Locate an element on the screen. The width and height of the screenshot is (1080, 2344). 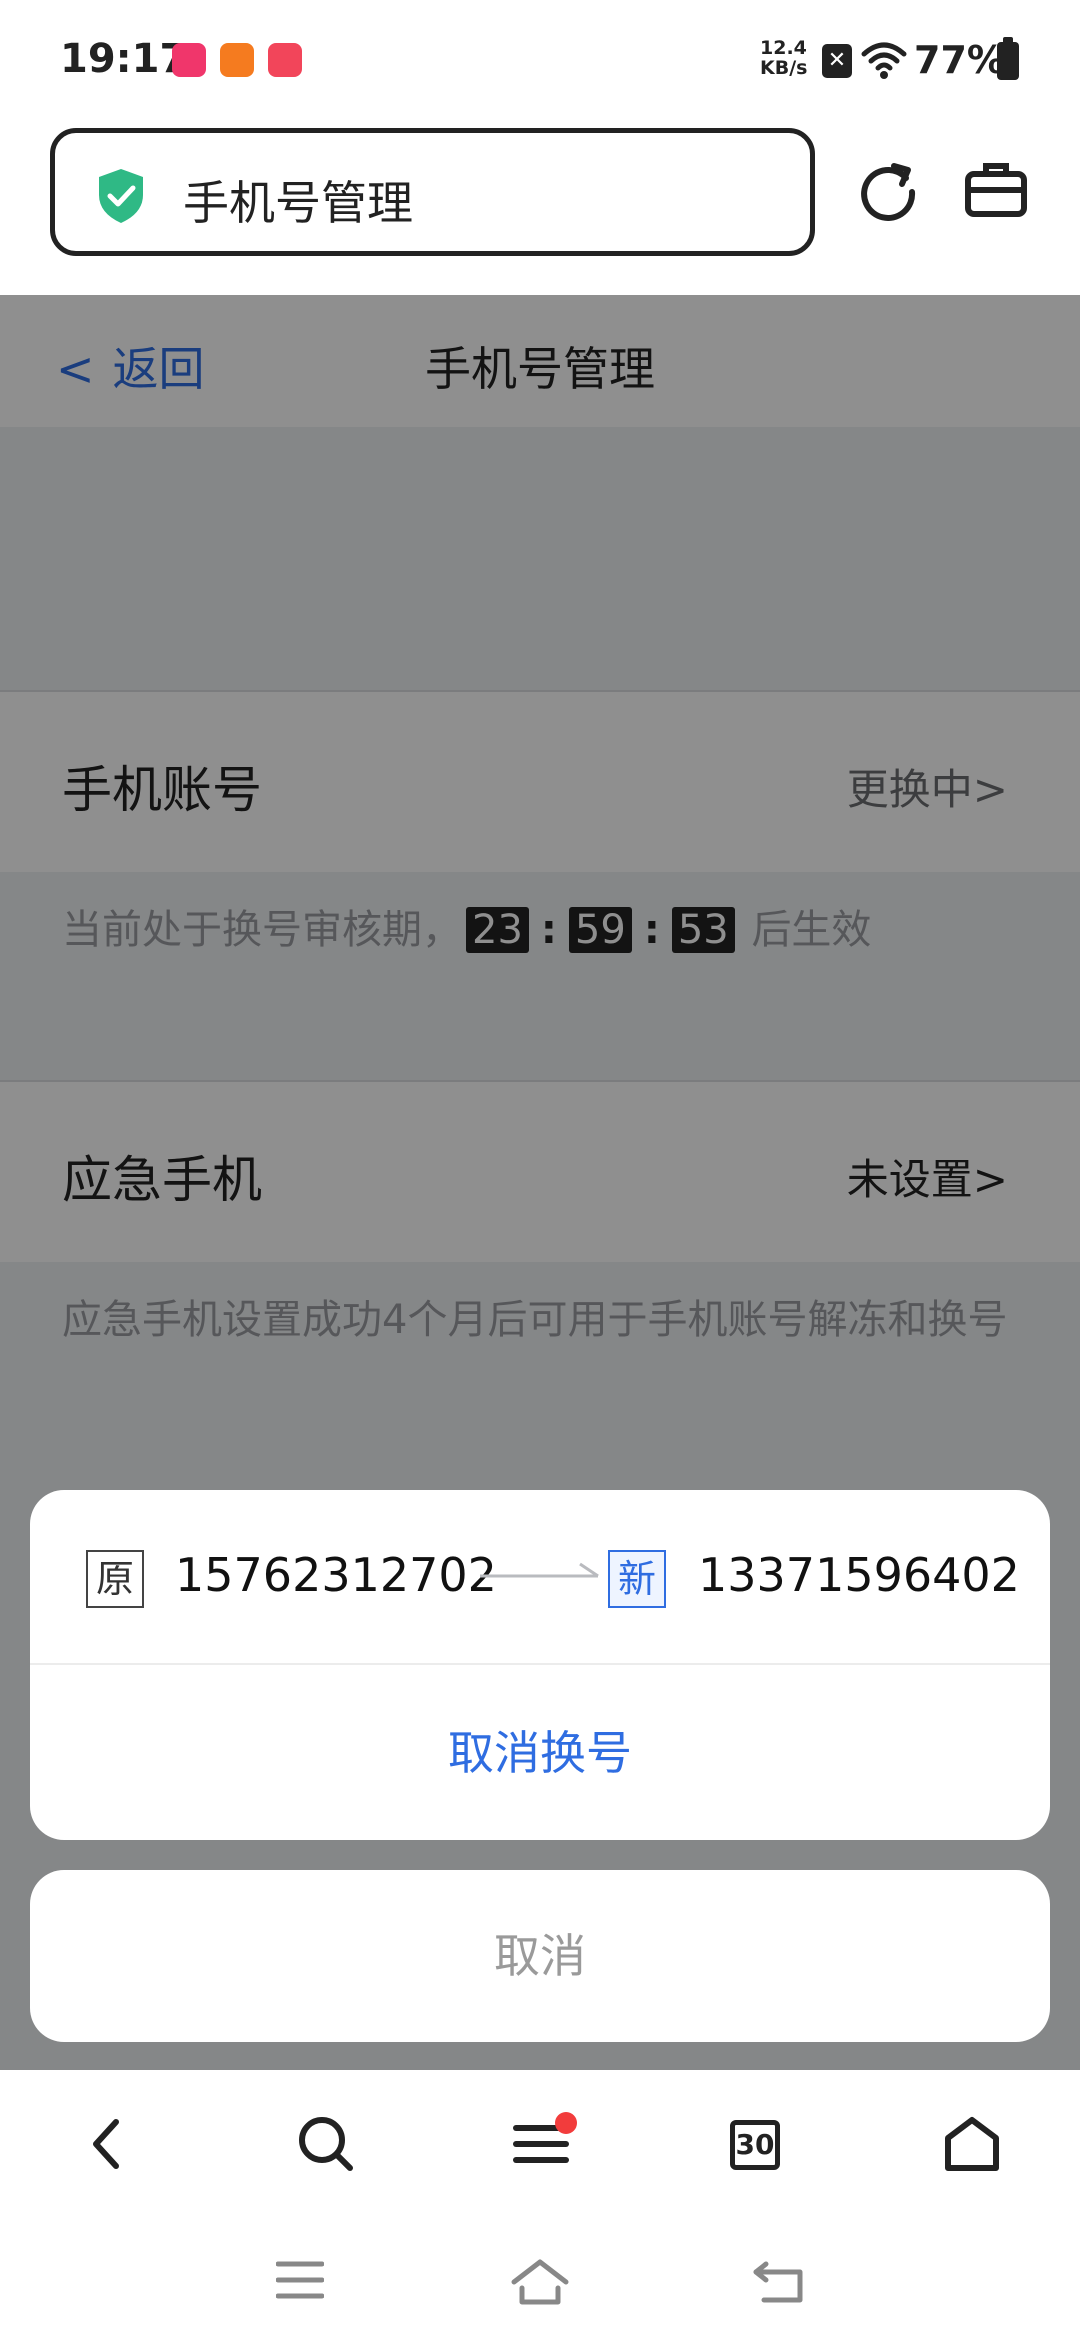
number-change-row: 原 15762312702 新 13371596402 is located at coordinates (540, 1577).